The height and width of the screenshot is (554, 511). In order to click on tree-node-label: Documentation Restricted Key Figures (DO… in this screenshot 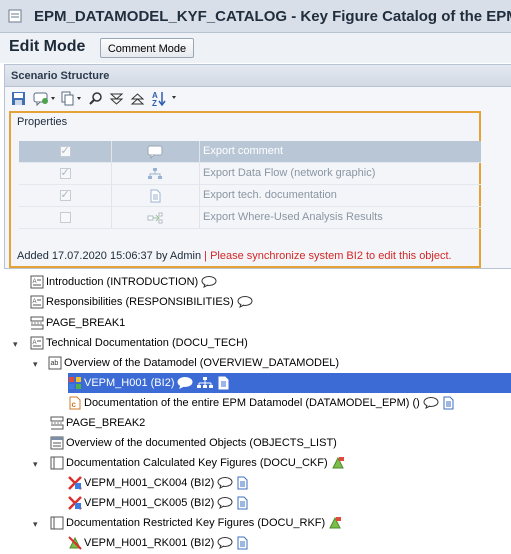, I will do `click(196, 523)`.